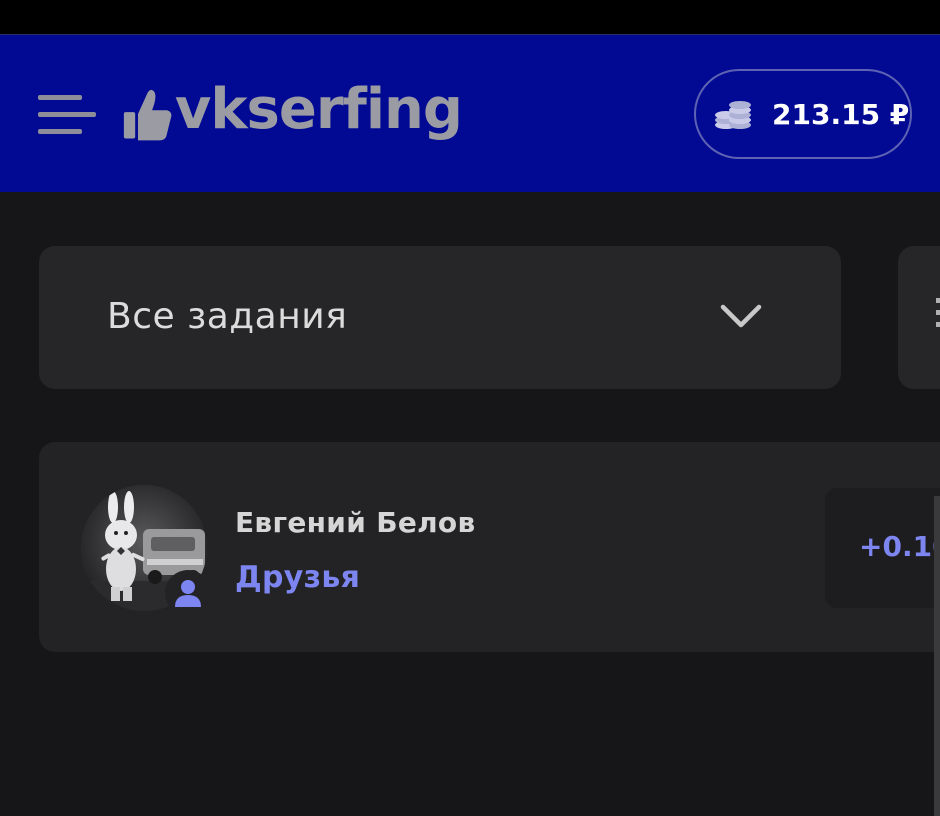 This screenshot has height=816, width=940. I want to click on coins-icon, so click(733, 115).